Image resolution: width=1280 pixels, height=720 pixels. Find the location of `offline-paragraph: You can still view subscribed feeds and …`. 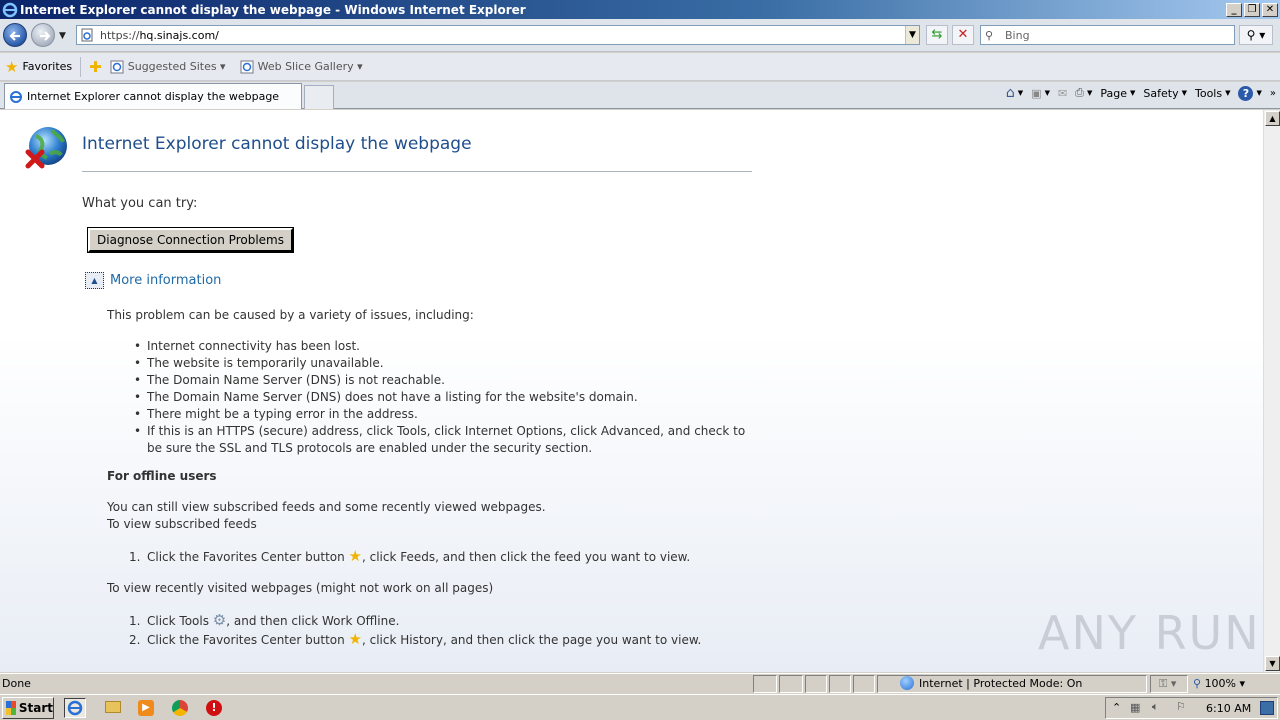

offline-paragraph: You can still view subscribed feeds and … is located at coordinates (326, 507).